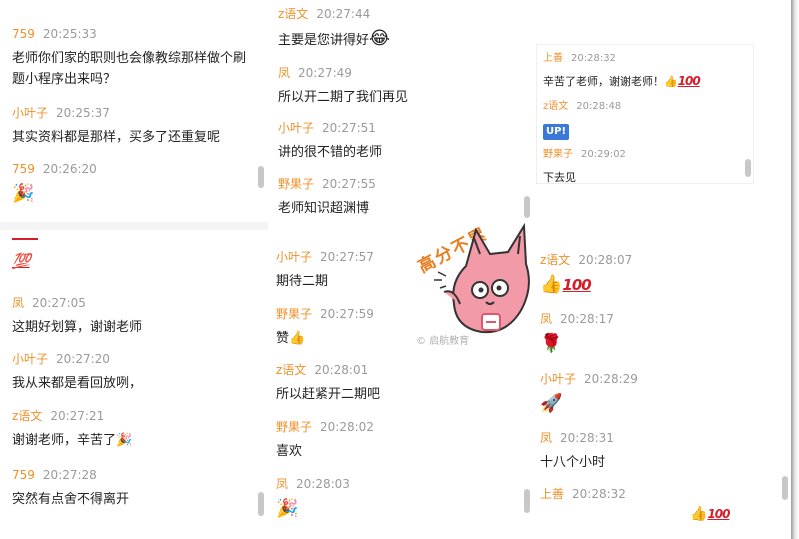 This screenshot has width=799, height=539. What do you see at coordinates (347, 314) in the screenshot?
I see `timestamp: 20:27:59` at bounding box center [347, 314].